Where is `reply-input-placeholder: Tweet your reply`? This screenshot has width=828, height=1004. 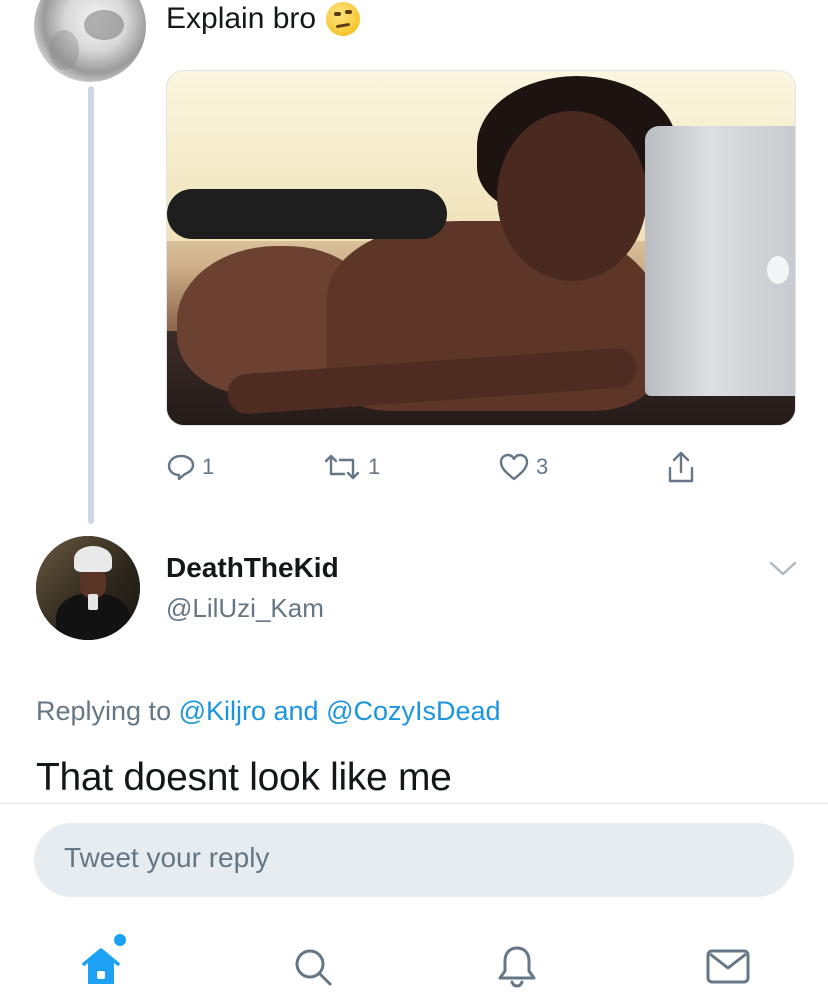 reply-input-placeholder: Tweet your reply is located at coordinates (166, 858).